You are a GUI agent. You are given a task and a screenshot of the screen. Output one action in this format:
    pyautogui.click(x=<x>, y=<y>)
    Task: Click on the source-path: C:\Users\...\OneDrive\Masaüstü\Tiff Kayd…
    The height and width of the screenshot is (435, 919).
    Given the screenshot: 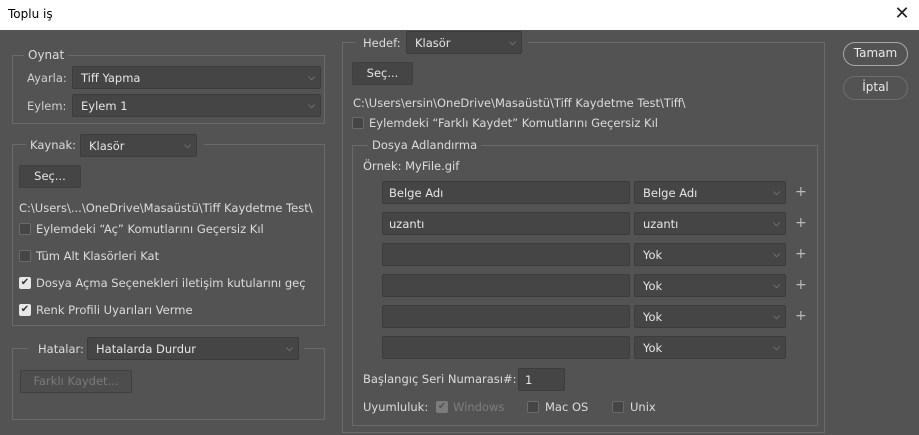 What is the action you would take?
    pyautogui.click(x=166, y=208)
    